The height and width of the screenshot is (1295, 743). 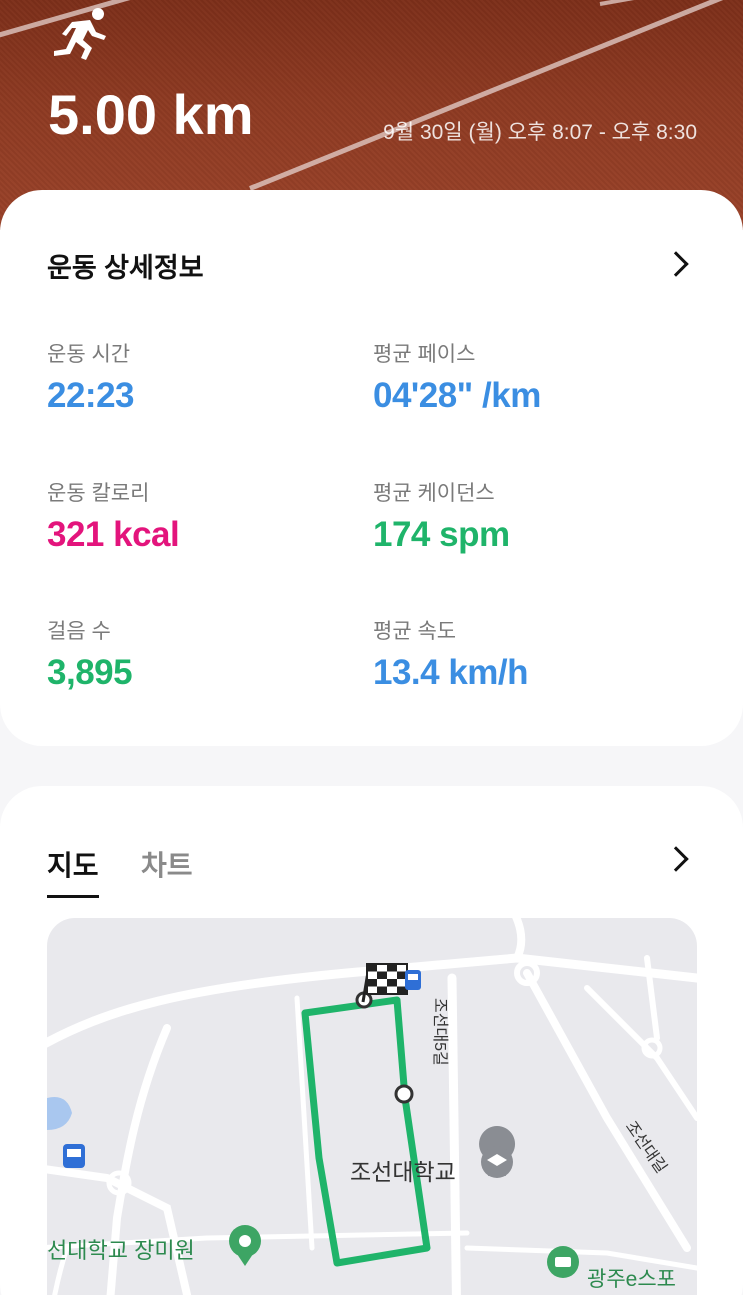 I want to click on stat-label: 평균 속도, so click(x=415, y=631).